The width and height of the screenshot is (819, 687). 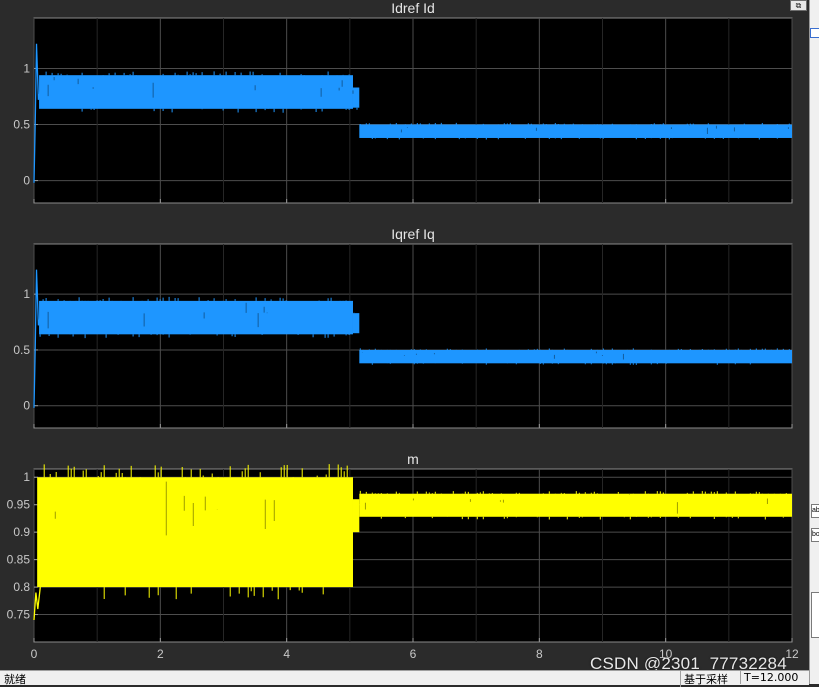 What do you see at coordinates (19, 505) in the screenshot?
I see `y-tick-label: 0.95` at bounding box center [19, 505].